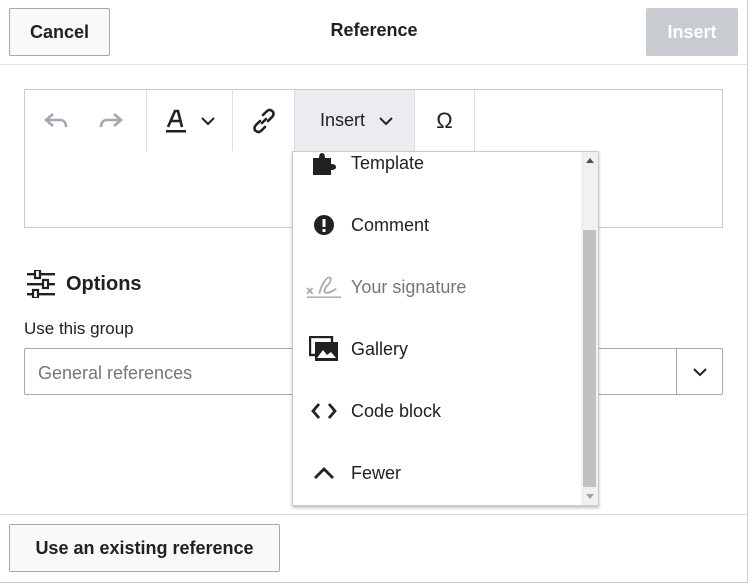  What do you see at coordinates (396, 410) in the screenshot?
I see `menu-item-label: Code block` at bounding box center [396, 410].